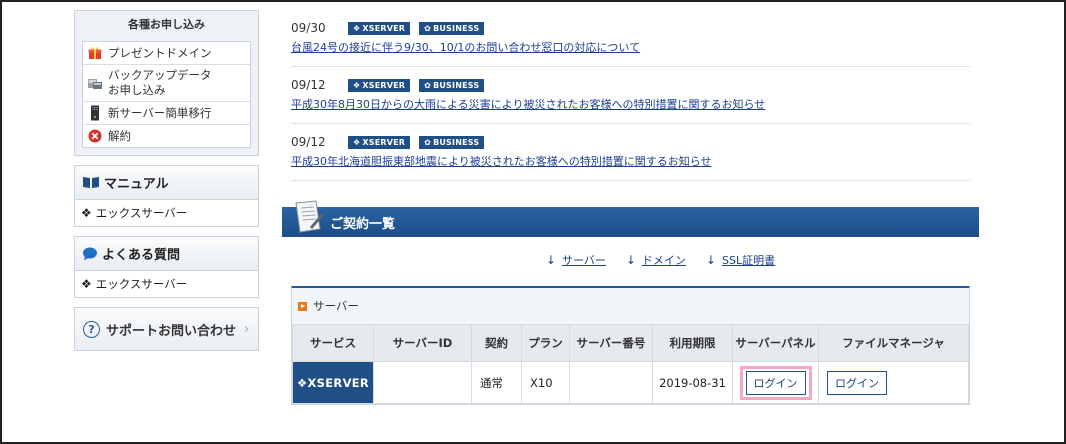 This screenshot has width=1066, height=444. Describe the element at coordinates (545, 382) in the screenshot. I see `plan-cell: X10` at that location.